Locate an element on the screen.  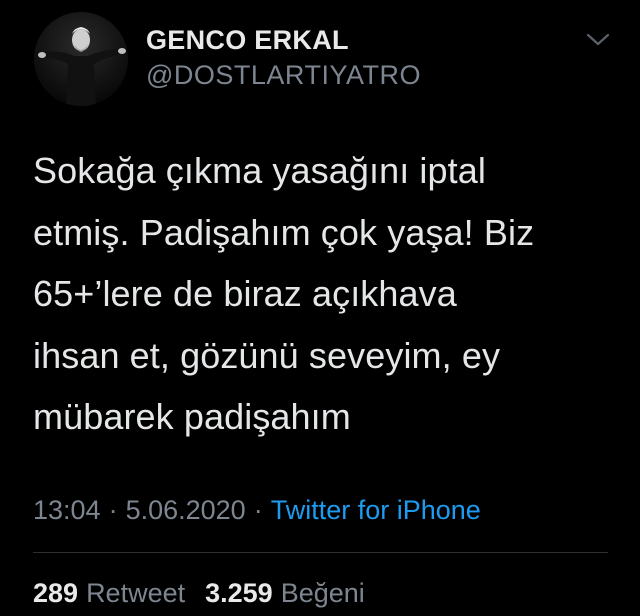
tweet-meta: 13:04 · 5.06.2020 · Twitter for iPhone is located at coordinates (257, 510).